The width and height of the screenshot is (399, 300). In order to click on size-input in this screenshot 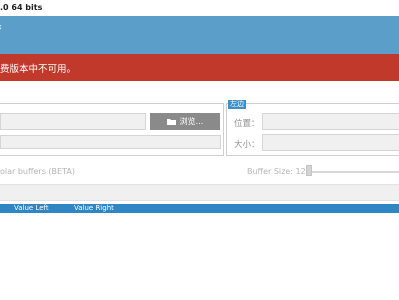, I will do `click(330, 142)`.